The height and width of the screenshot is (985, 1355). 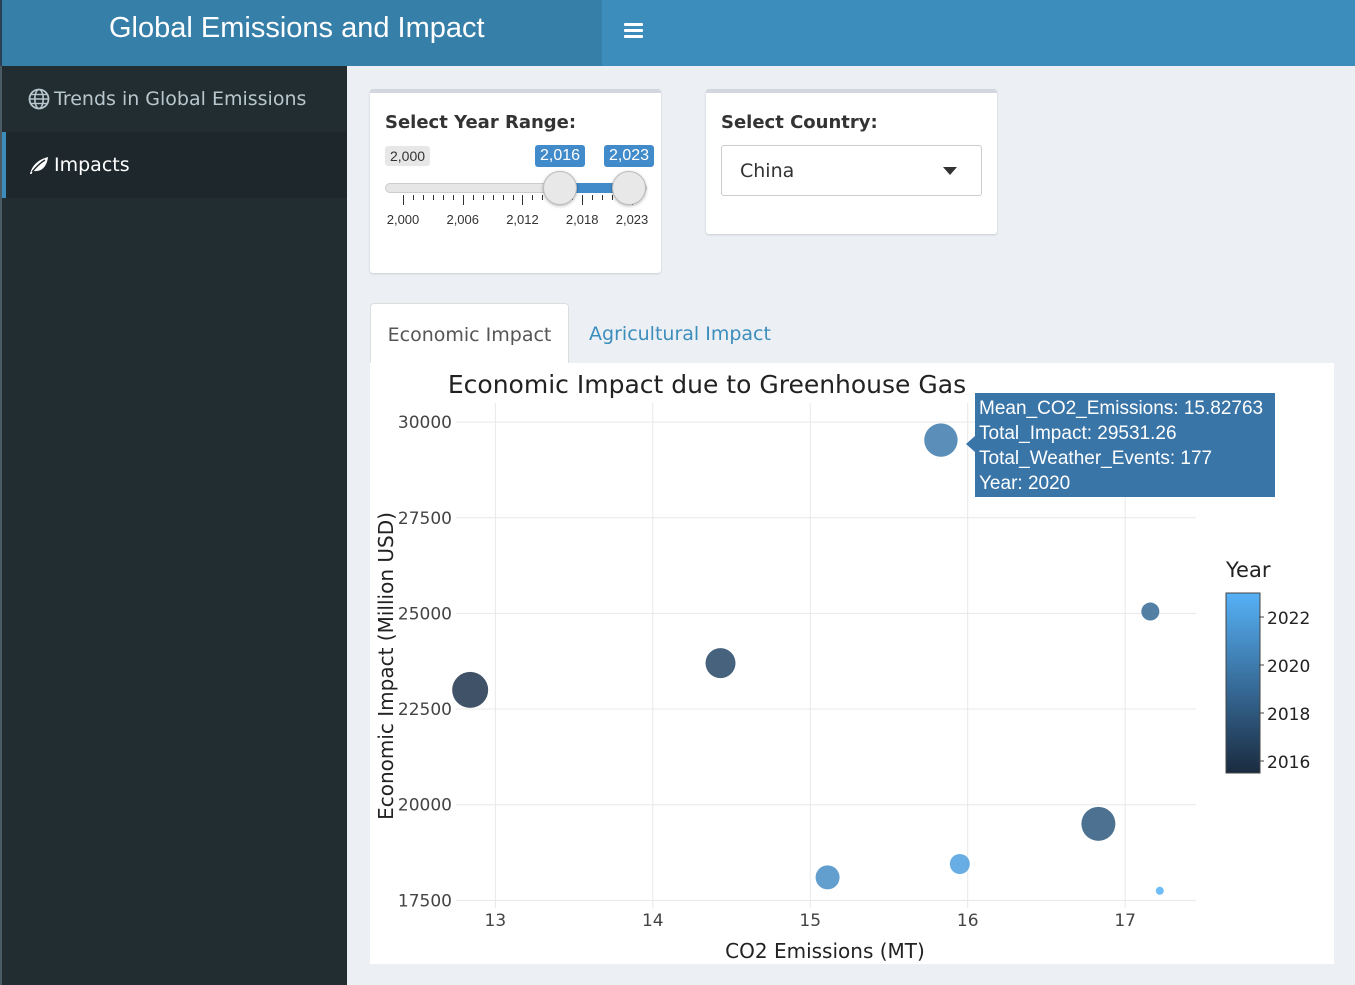 I want to click on legend-tick-label: 2016, so click(x=1288, y=763).